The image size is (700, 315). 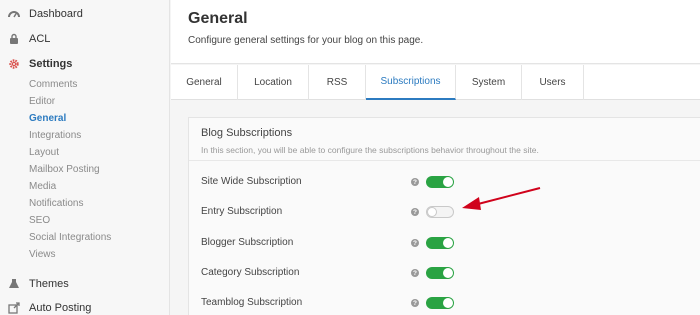 I want to click on annotation-arrow-icon, so click(x=501, y=198).